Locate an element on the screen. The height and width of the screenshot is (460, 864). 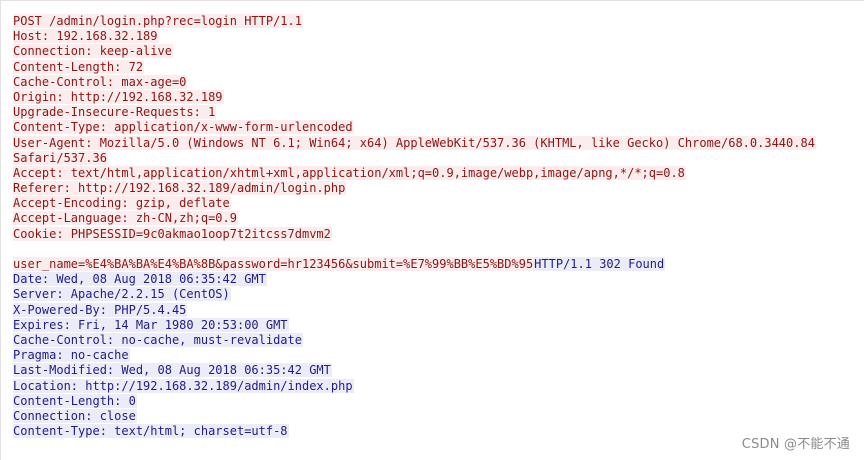
response-line: Date: Wed, 08 Aug 2018 06:35:42 GMT is located at coordinates (414, 279).